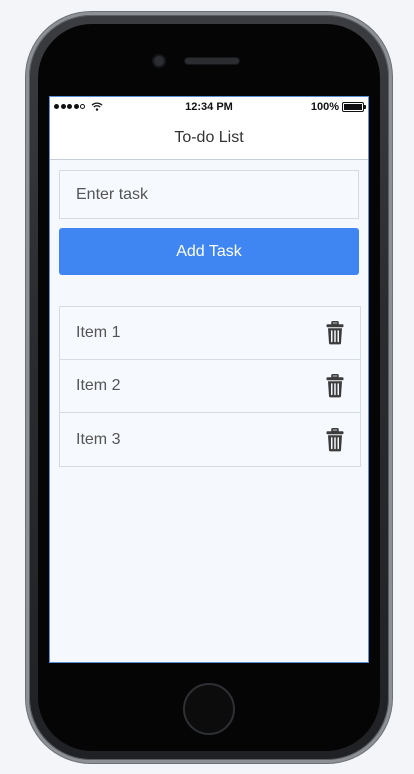 The width and height of the screenshot is (414, 774). I want to click on list-item: Item 3, so click(210, 439).